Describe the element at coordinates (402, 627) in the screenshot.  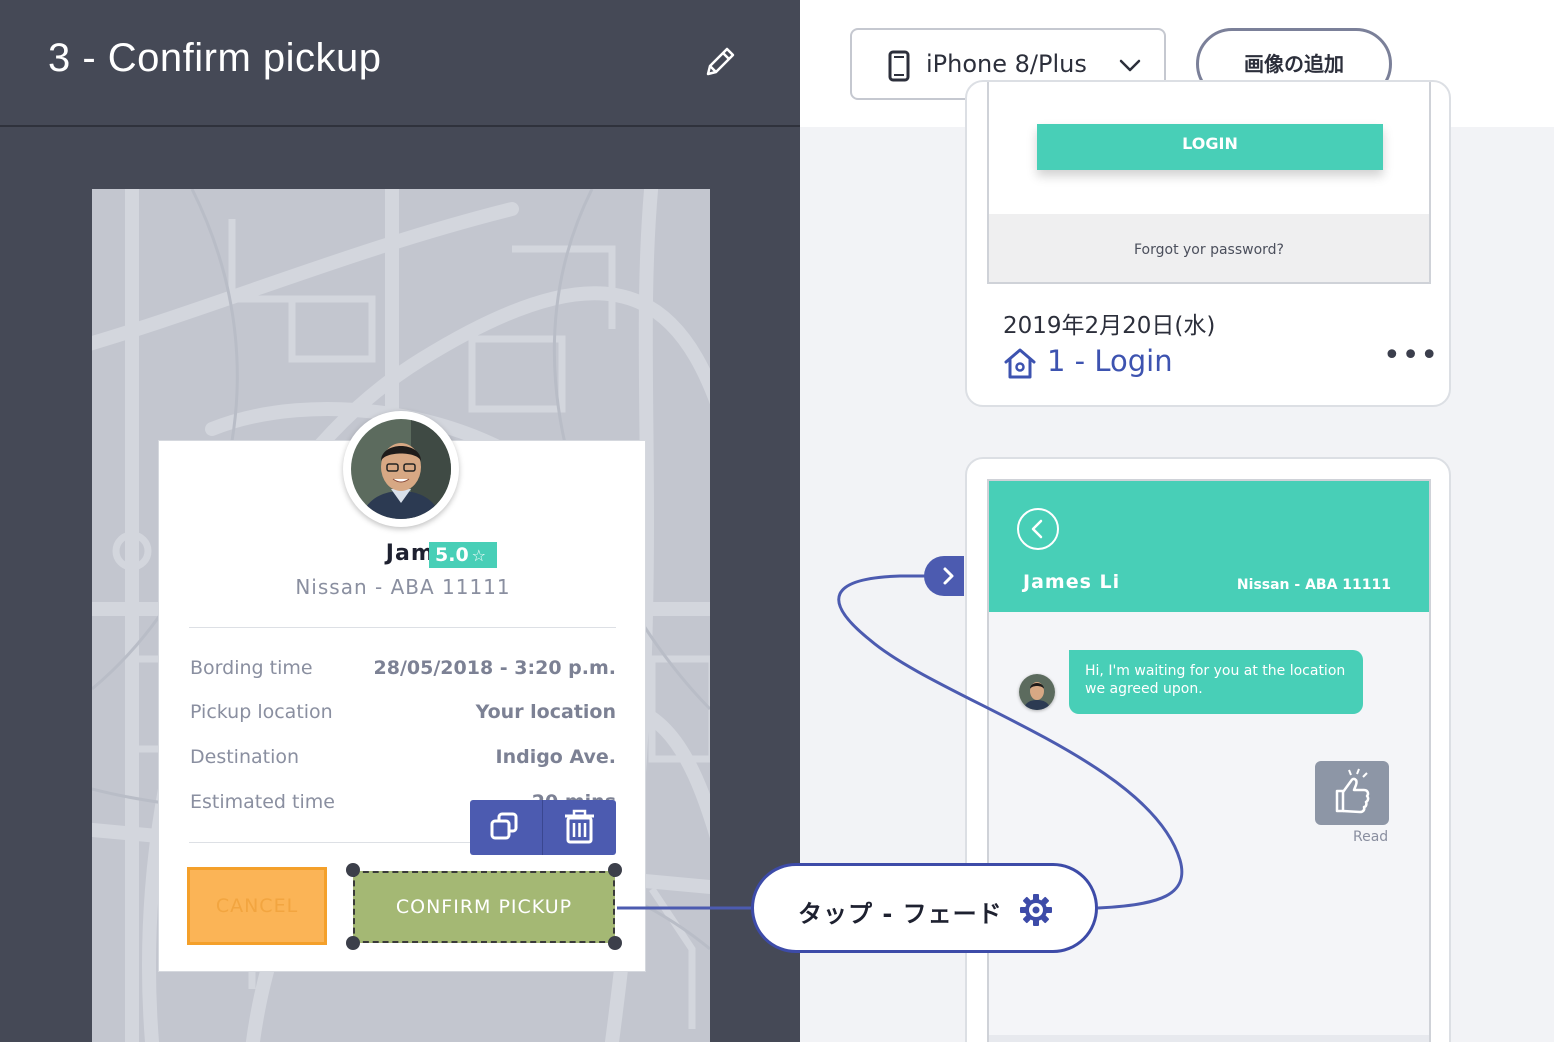
I see `divider` at that location.